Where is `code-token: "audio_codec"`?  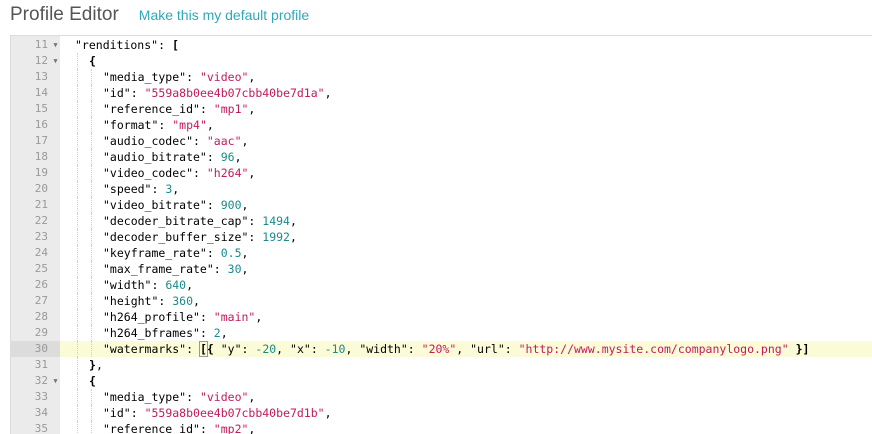
code-token: "audio_codec" is located at coordinates (148, 141).